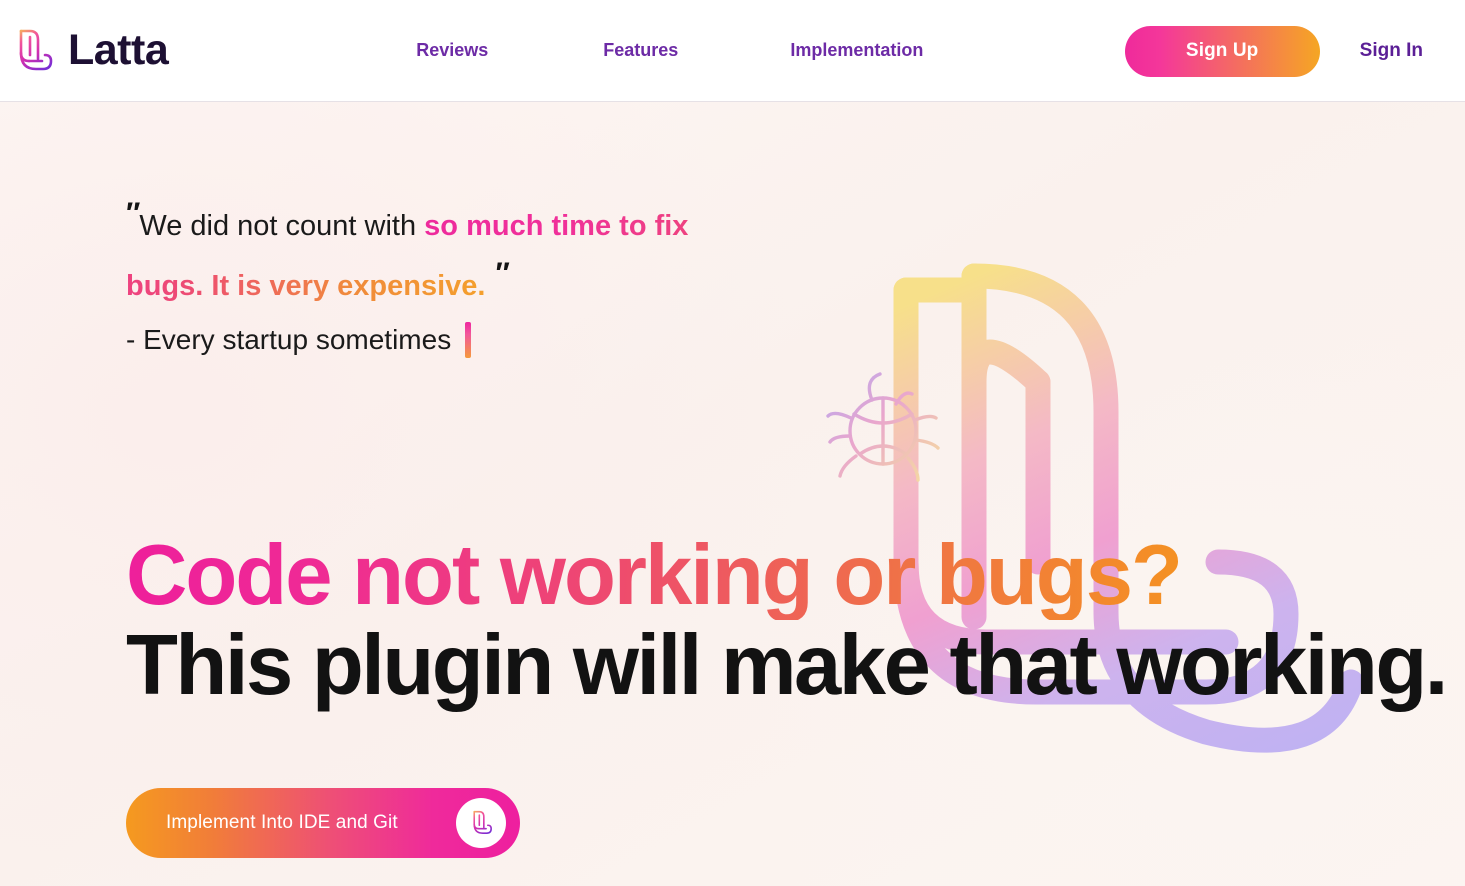  What do you see at coordinates (289, 339) in the screenshot?
I see `testimonial-author: - Every startup sometimes` at bounding box center [289, 339].